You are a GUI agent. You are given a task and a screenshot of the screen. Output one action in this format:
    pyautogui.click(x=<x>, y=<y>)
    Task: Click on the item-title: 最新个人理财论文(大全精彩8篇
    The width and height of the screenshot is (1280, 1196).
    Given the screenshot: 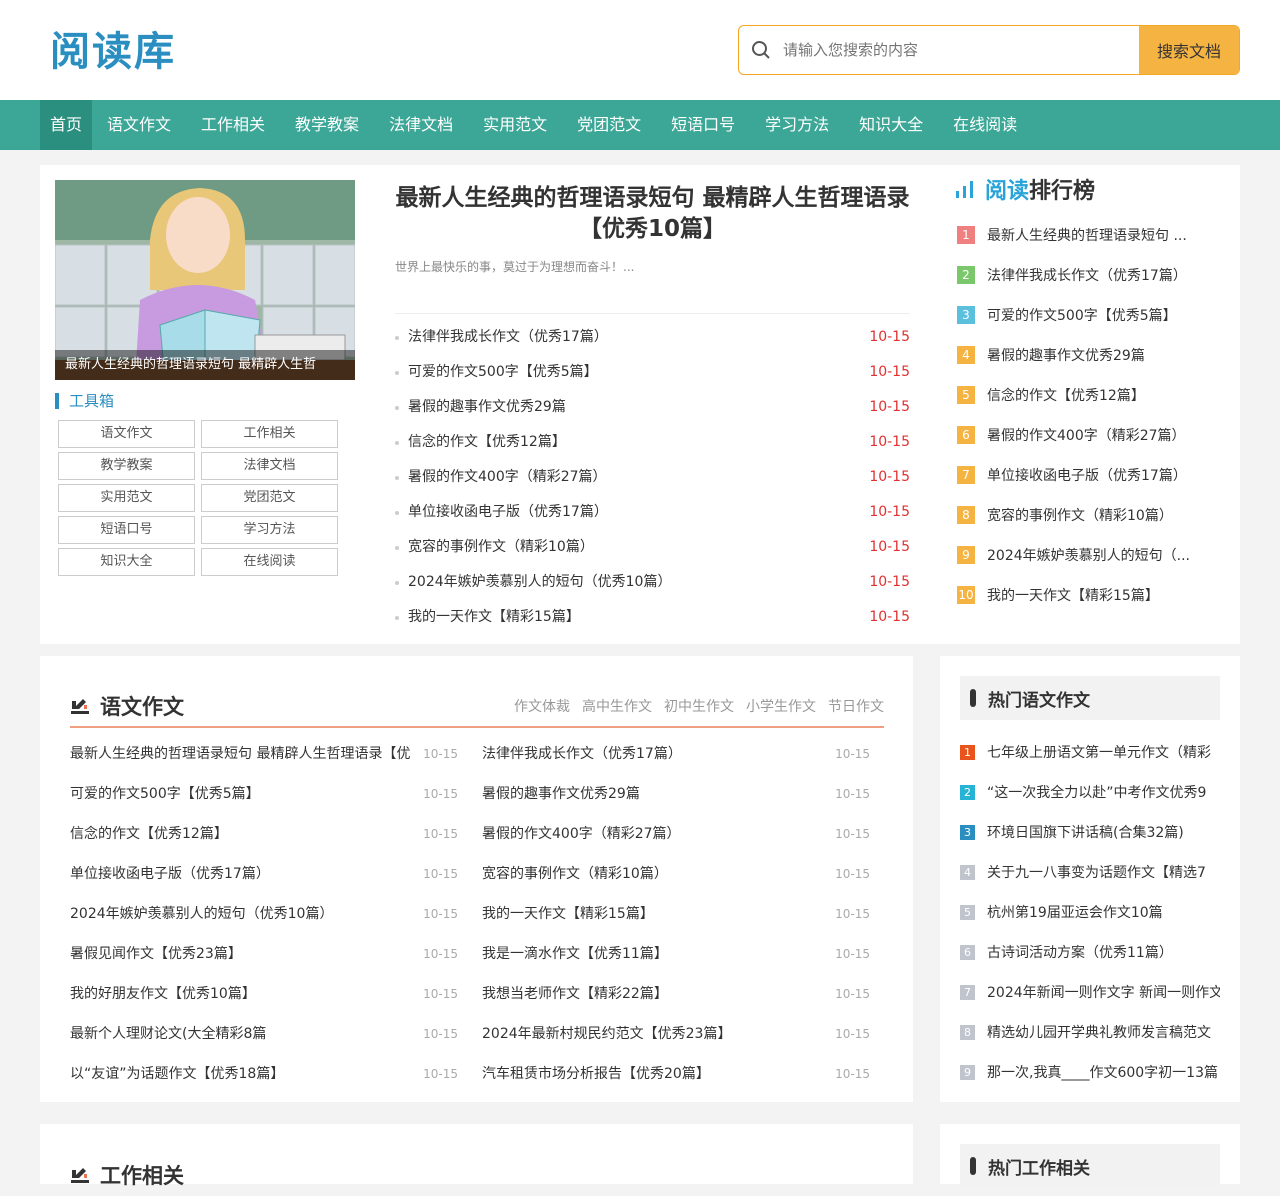 What is the action you would take?
    pyautogui.click(x=240, y=1034)
    